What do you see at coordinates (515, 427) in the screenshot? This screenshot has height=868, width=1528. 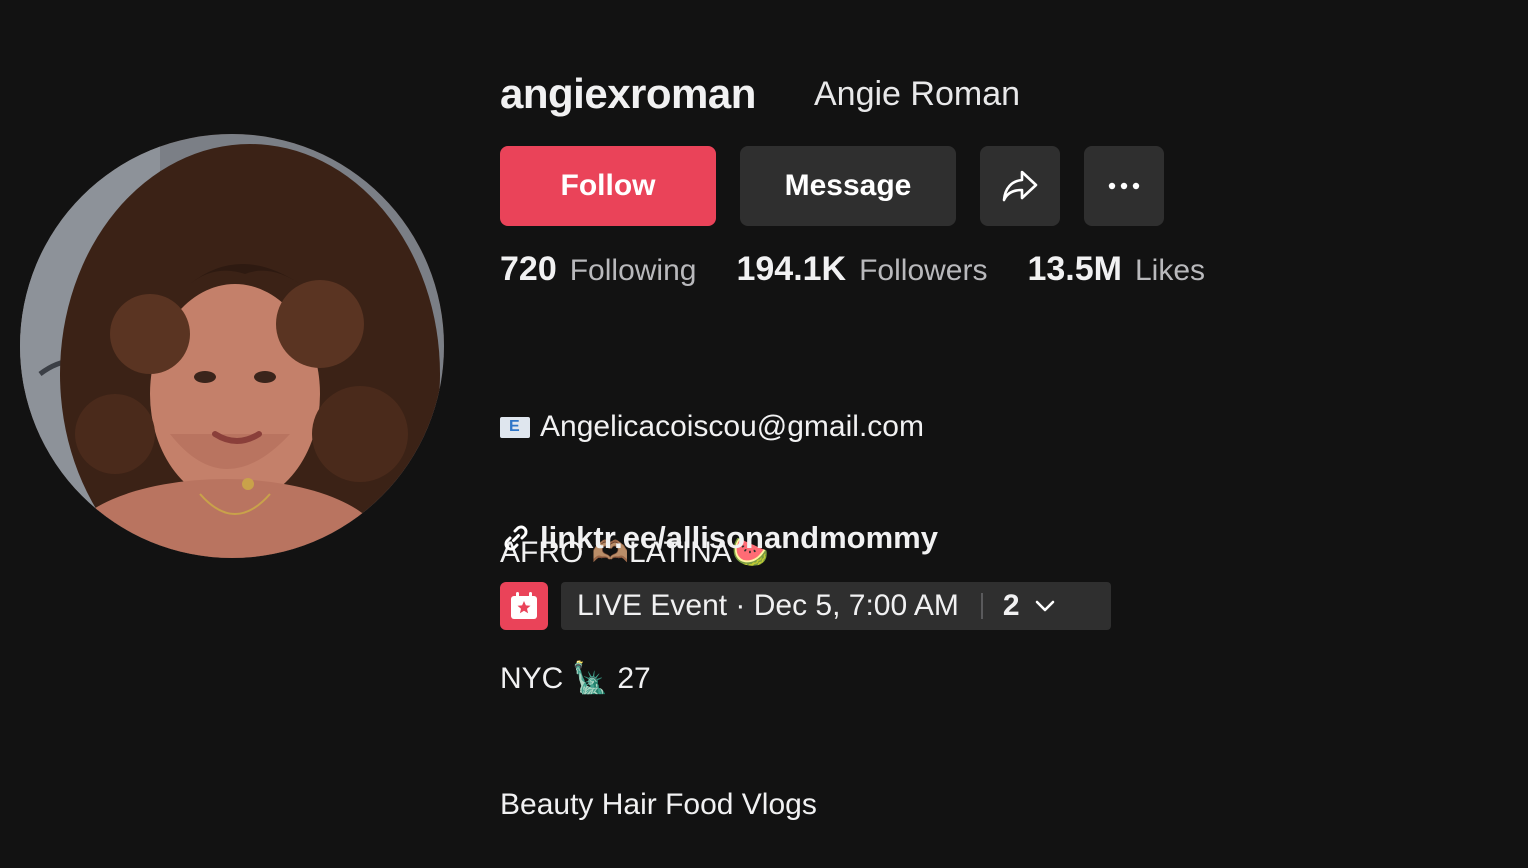 I see `envelope-icon` at bounding box center [515, 427].